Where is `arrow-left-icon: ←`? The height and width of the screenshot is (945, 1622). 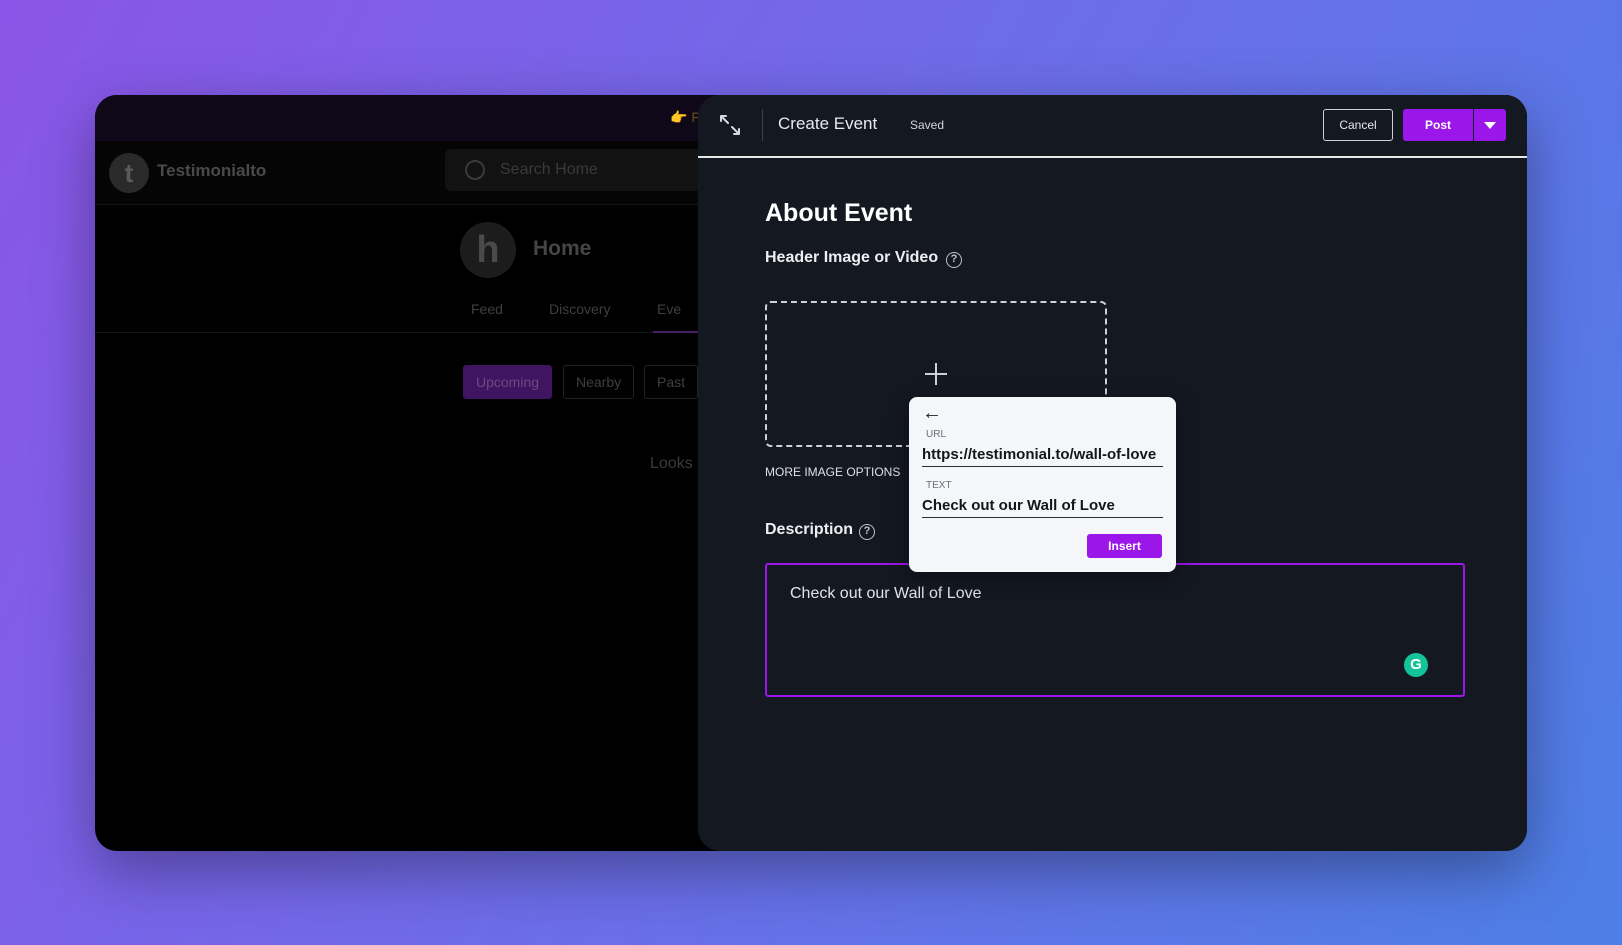 arrow-left-icon: ← is located at coordinates (932, 413).